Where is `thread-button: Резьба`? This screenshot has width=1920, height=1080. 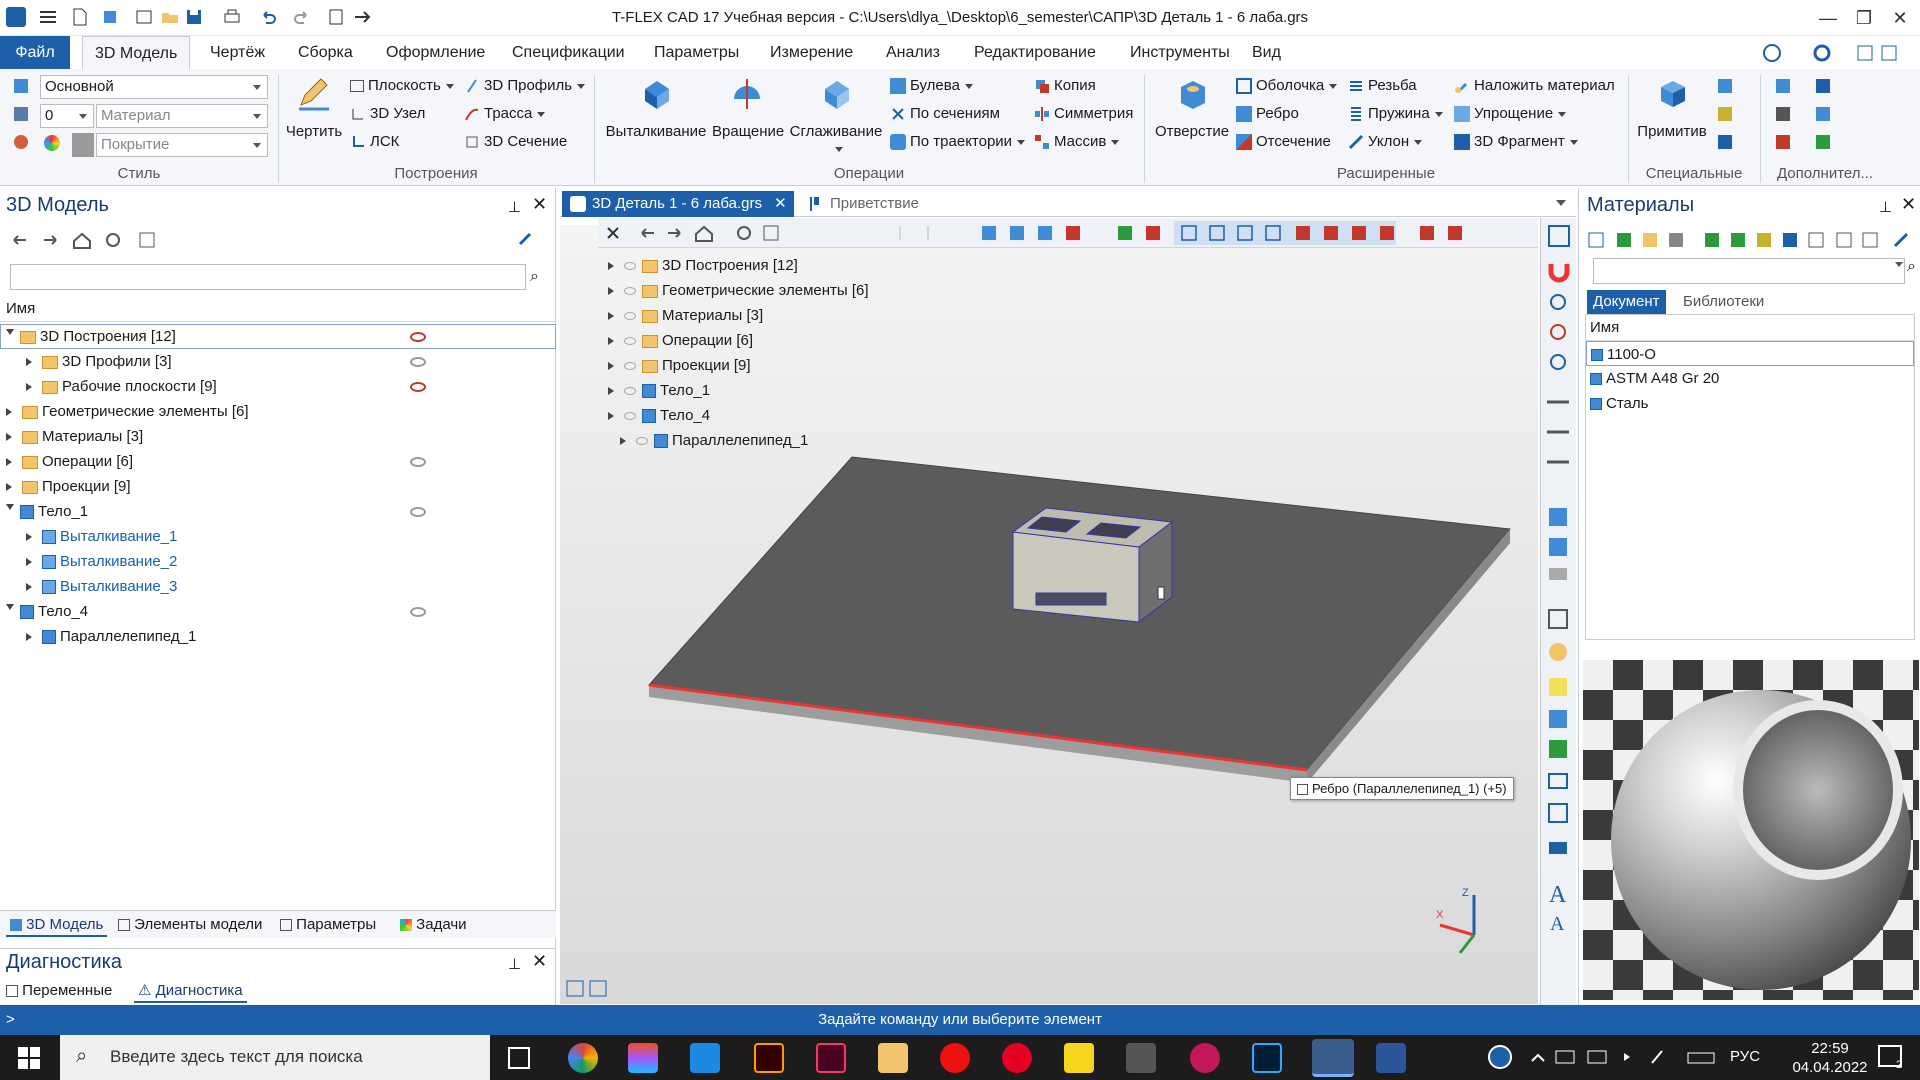
thread-button: Резьба is located at coordinates (1382, 86).